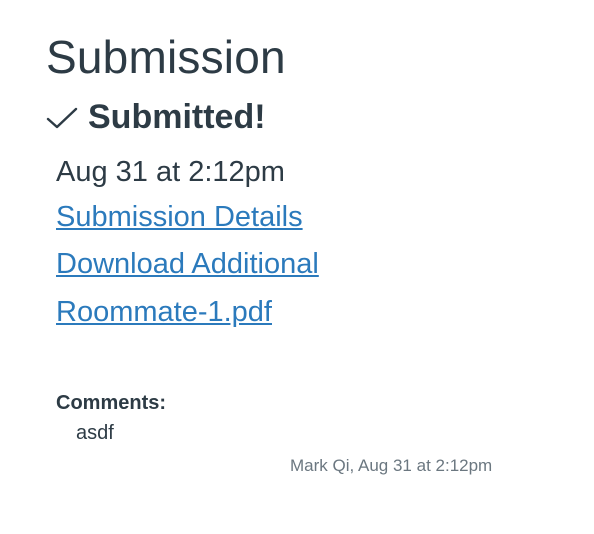 This screenshot has height=534, width=594. I want to click on file-link-roommate: Roommate-1.pdf, so click(311, 312).